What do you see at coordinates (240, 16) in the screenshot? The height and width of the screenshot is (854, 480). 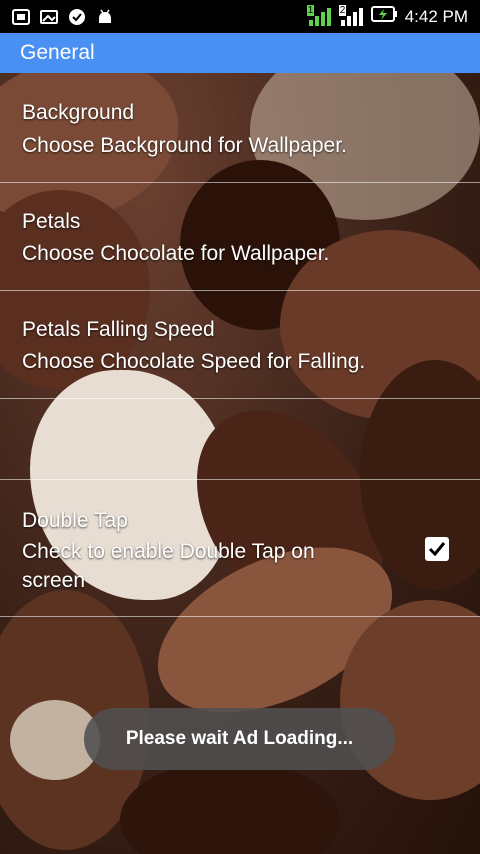 I see `status-bar: 1 2 4:42 PM` at bounding box center [240, 16].